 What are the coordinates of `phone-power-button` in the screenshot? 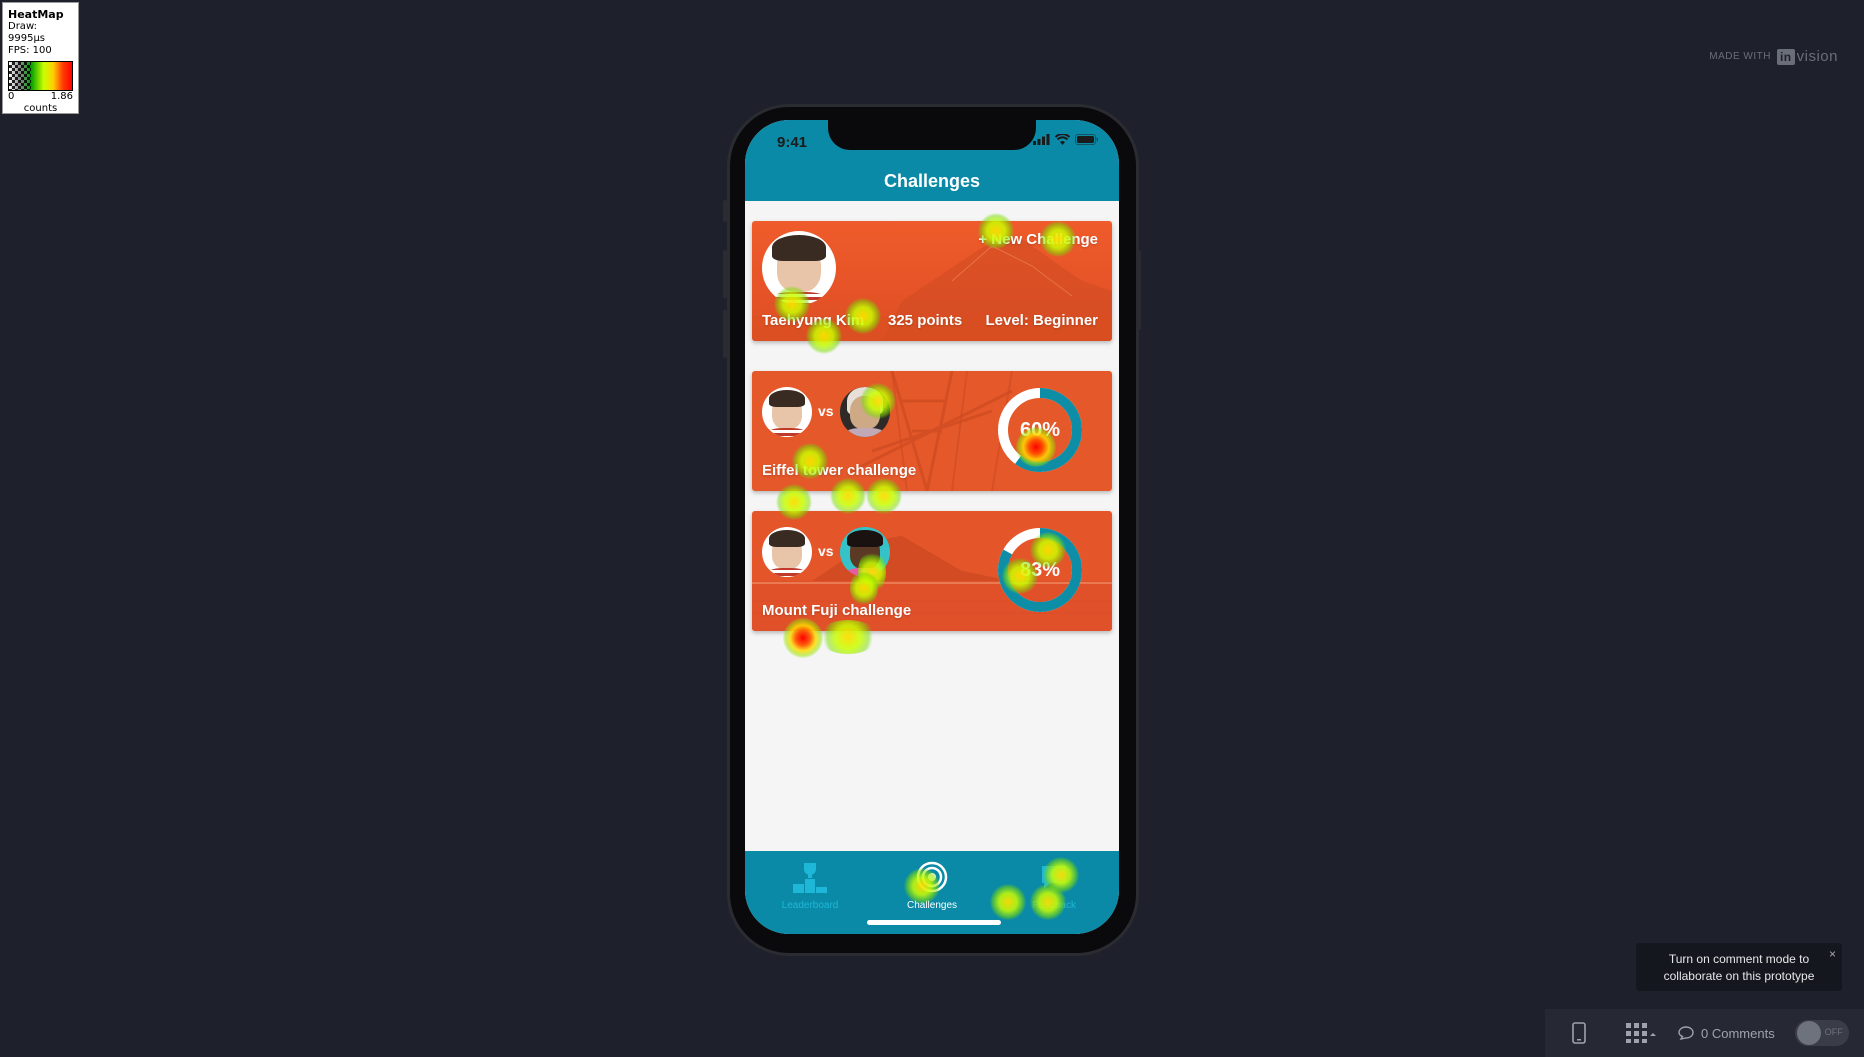 It's located at (1139, 290).